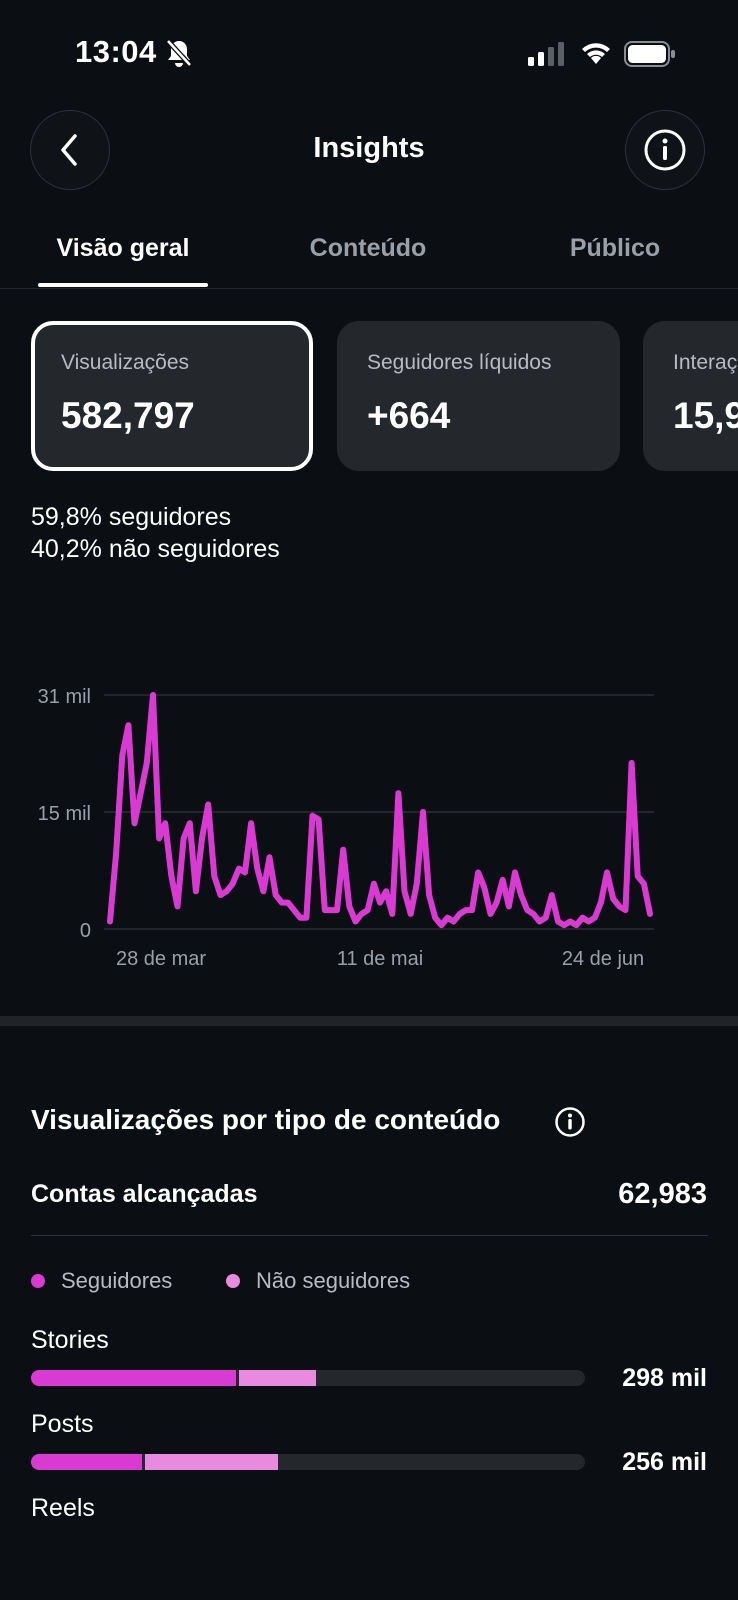 The width and height of the screenshot is (738, 1600). Describe the element at coordinates (128, 415) in the screenshot. I see `metric-value: 582,797` at that location.